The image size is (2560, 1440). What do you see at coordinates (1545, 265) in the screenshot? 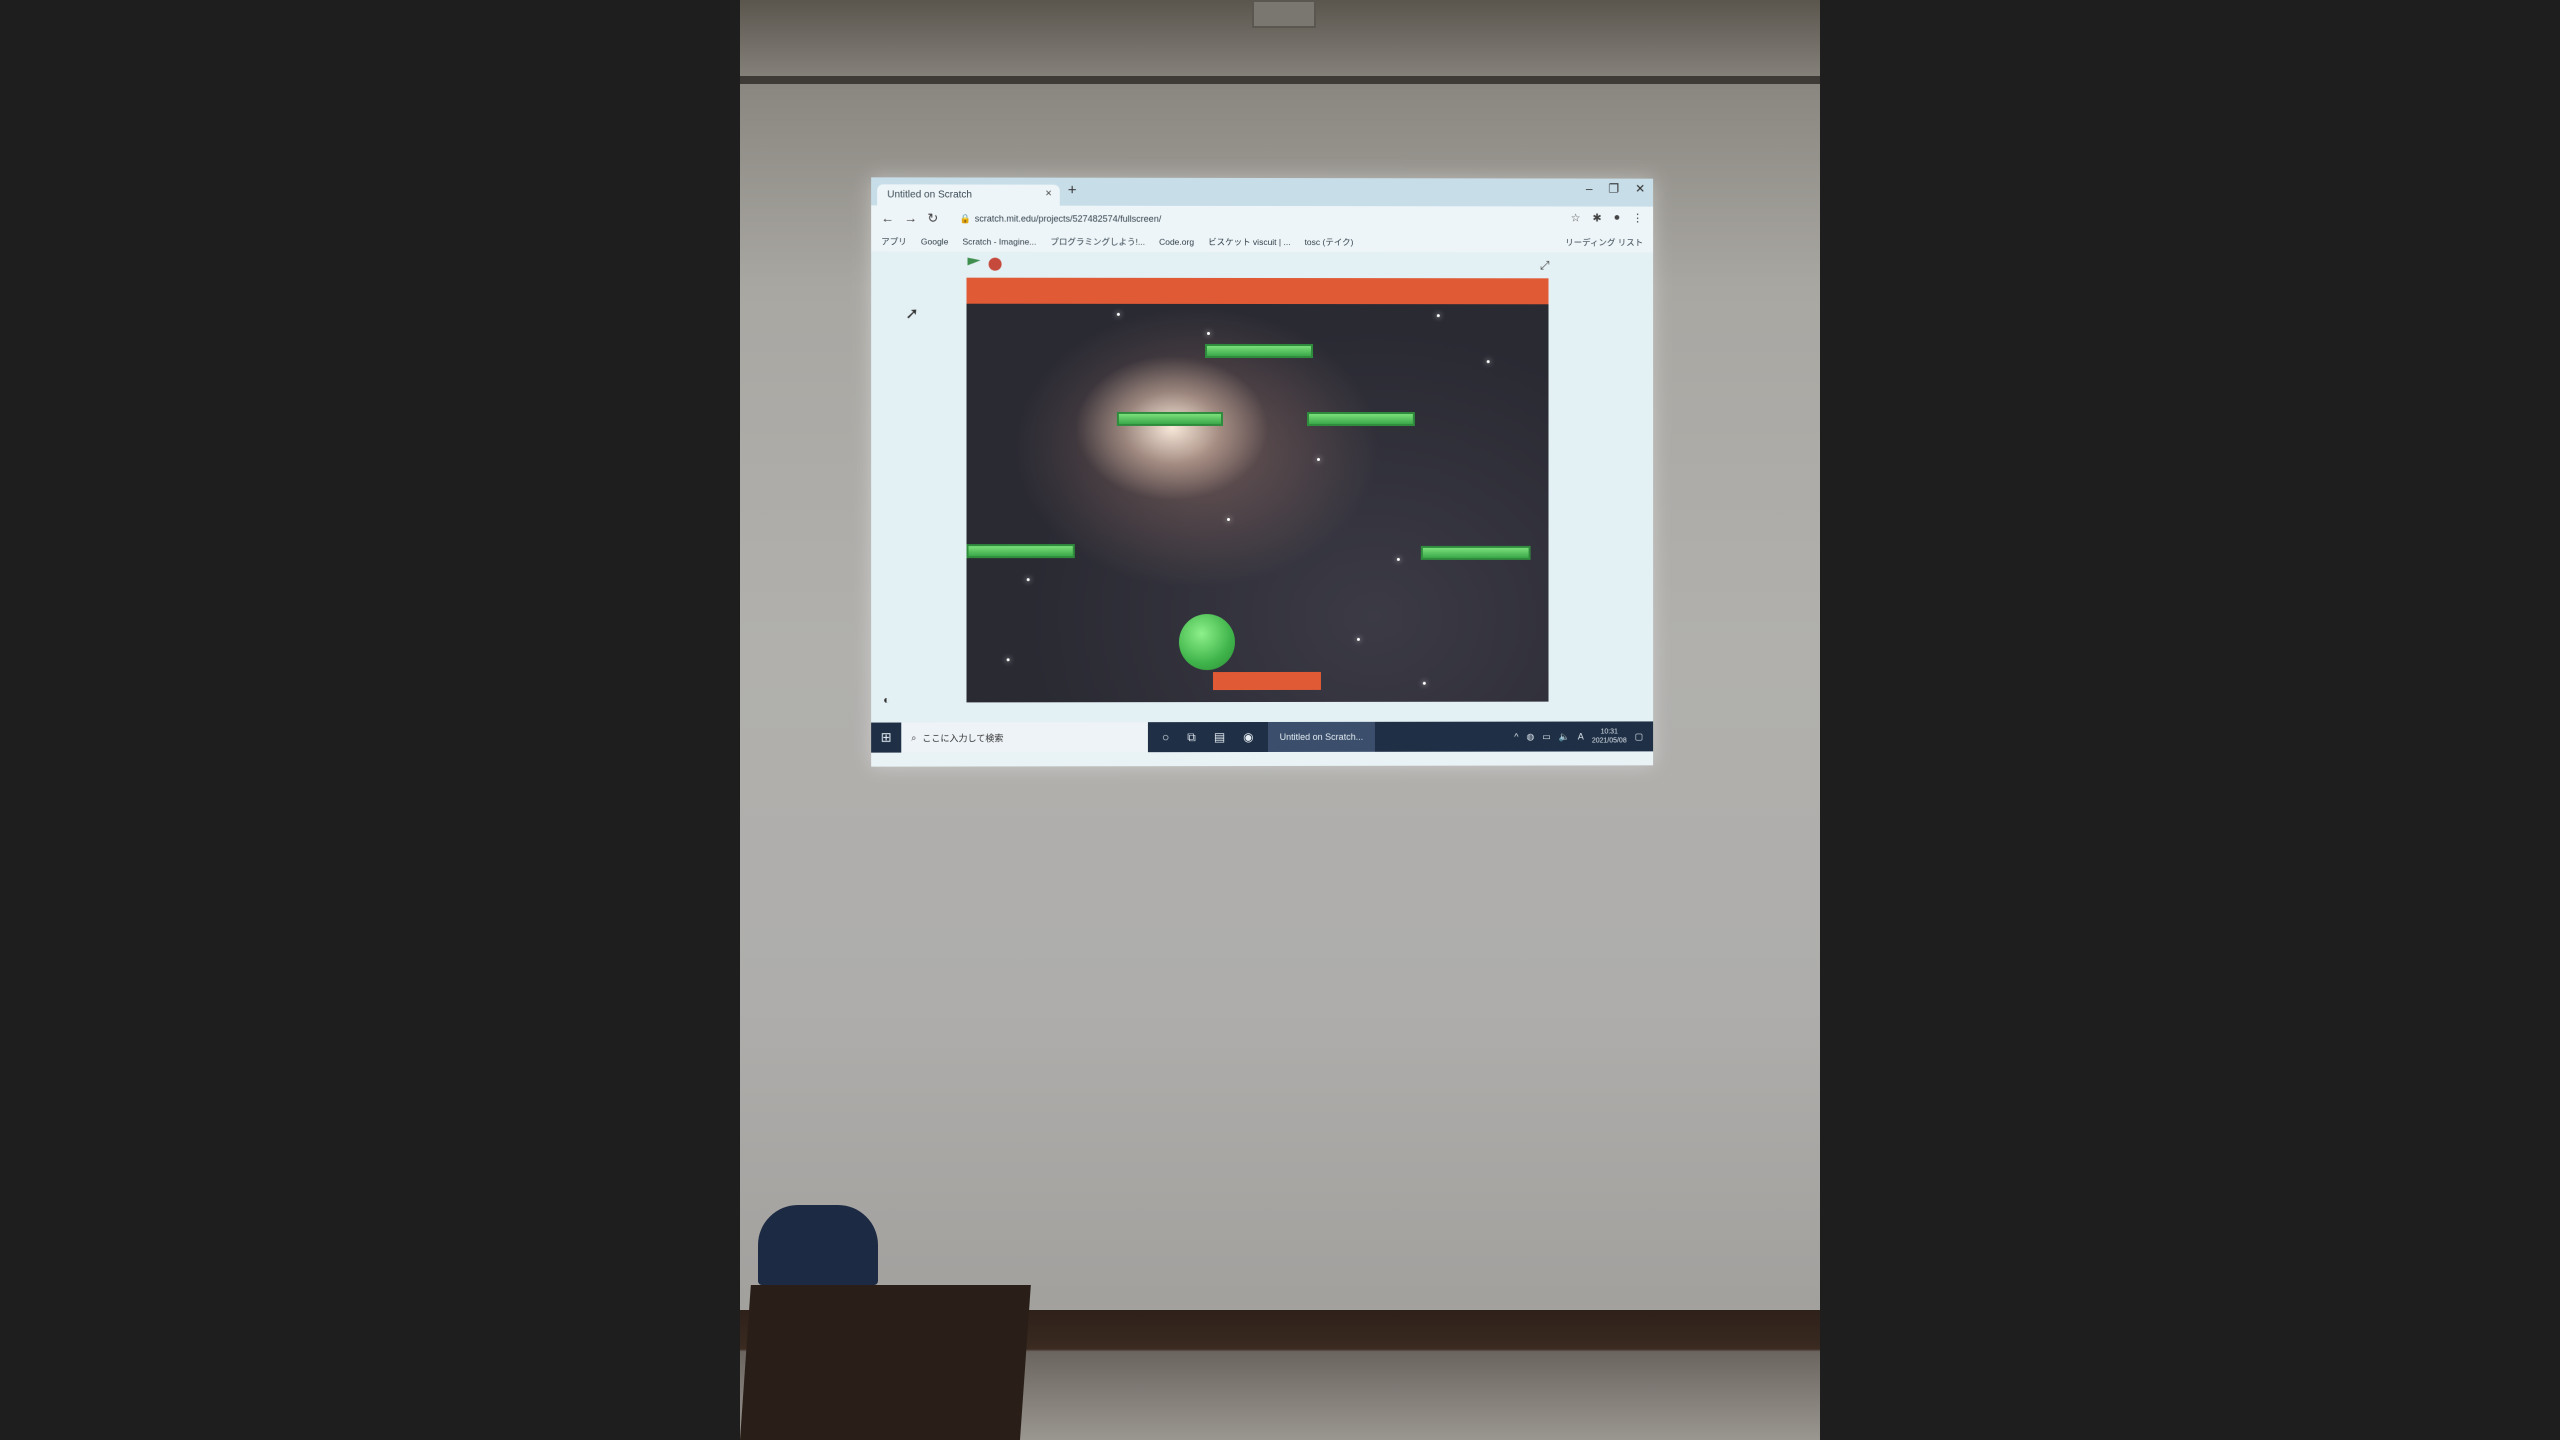
I see `fullscreen-icon: ⤢` at bounding box center [1545, 265].